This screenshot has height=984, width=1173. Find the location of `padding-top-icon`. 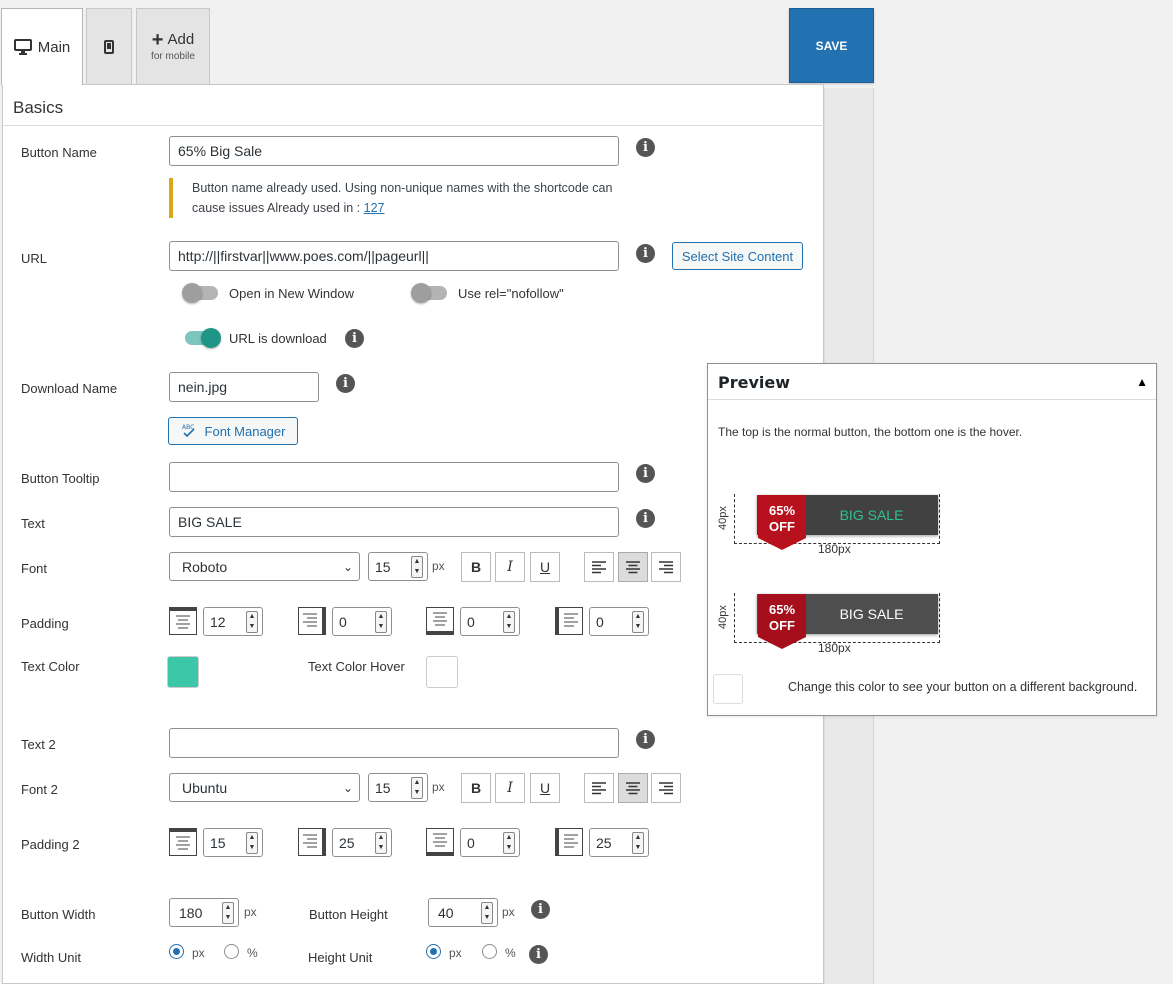

padding-top-icon is located at coordinates (183, 621).